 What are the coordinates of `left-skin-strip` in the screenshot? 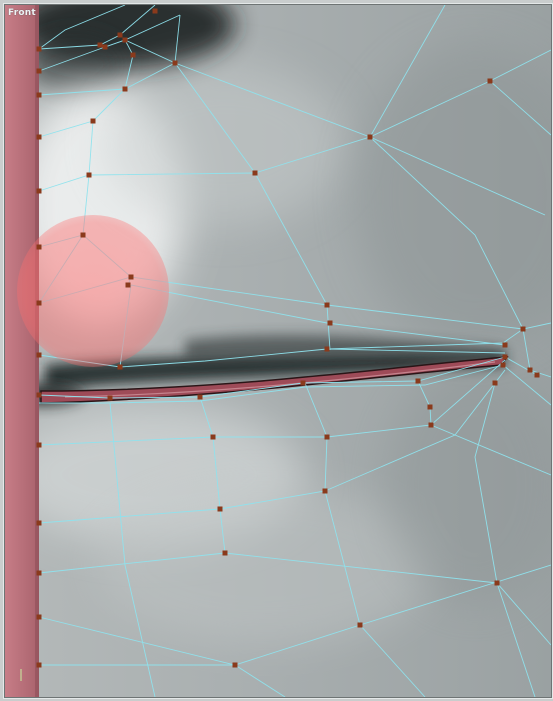 It's located at (22, 351).